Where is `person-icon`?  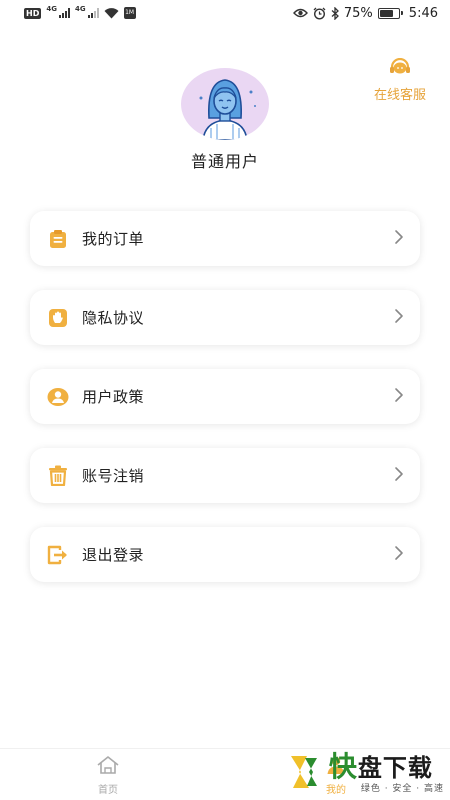
person-icon is located at coordinates (336, 767).